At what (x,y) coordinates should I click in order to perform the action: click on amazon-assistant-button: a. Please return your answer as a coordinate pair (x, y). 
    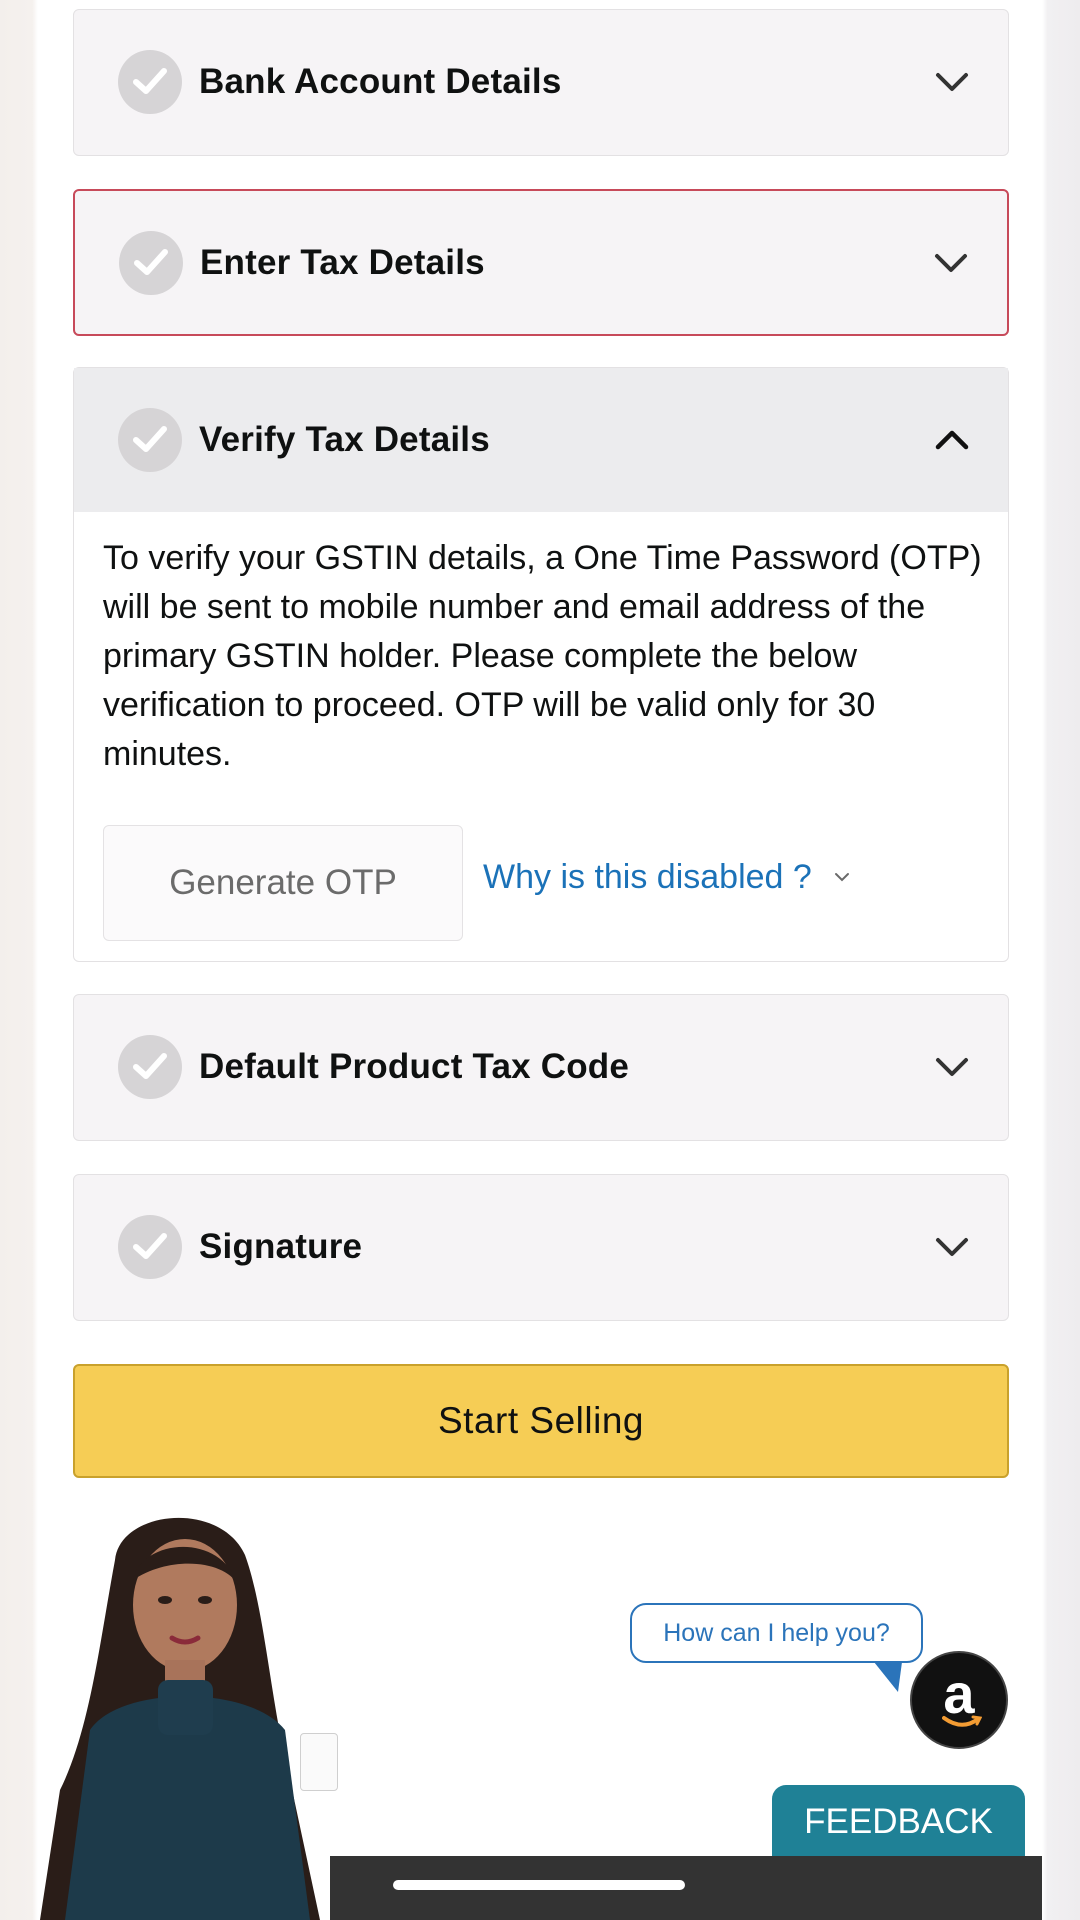
    Looking at the image, I should click on (959, 1700).